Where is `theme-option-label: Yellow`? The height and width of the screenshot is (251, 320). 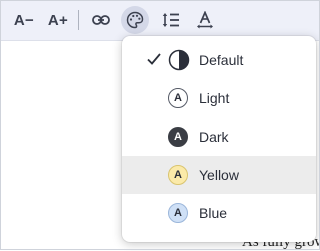
theme-option-label: Yellow is located at coordinates (219, 175).